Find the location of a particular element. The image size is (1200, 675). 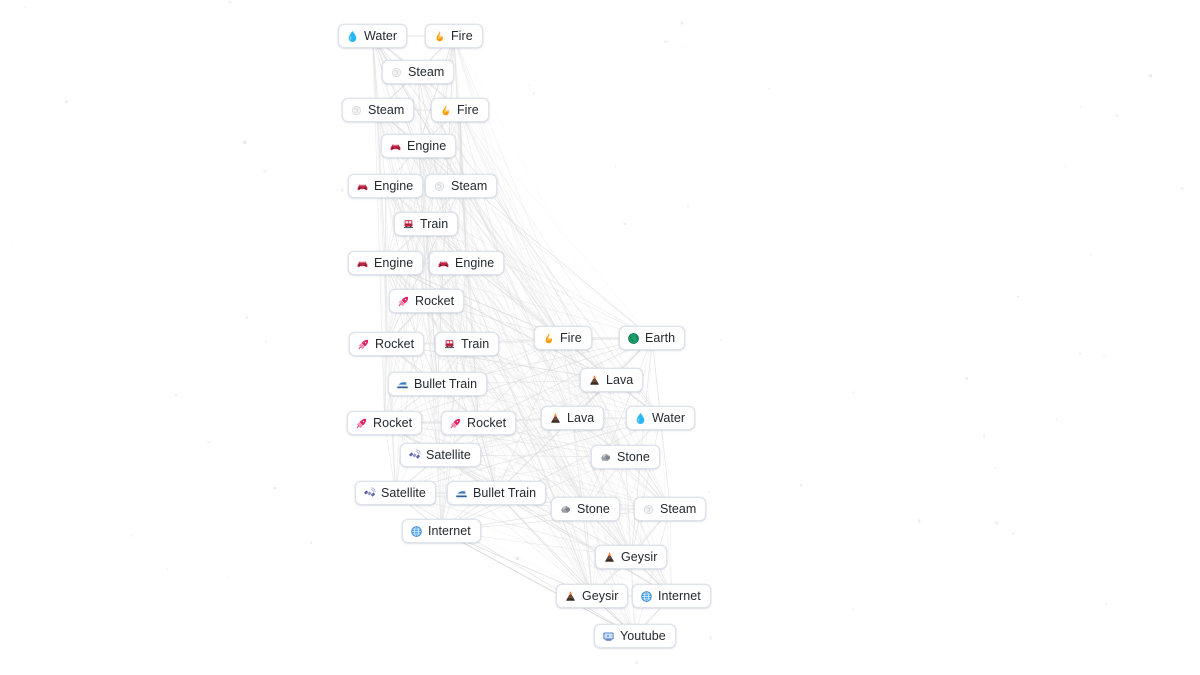

graph-node-label: Satellite is located at coordinates (403, 492).